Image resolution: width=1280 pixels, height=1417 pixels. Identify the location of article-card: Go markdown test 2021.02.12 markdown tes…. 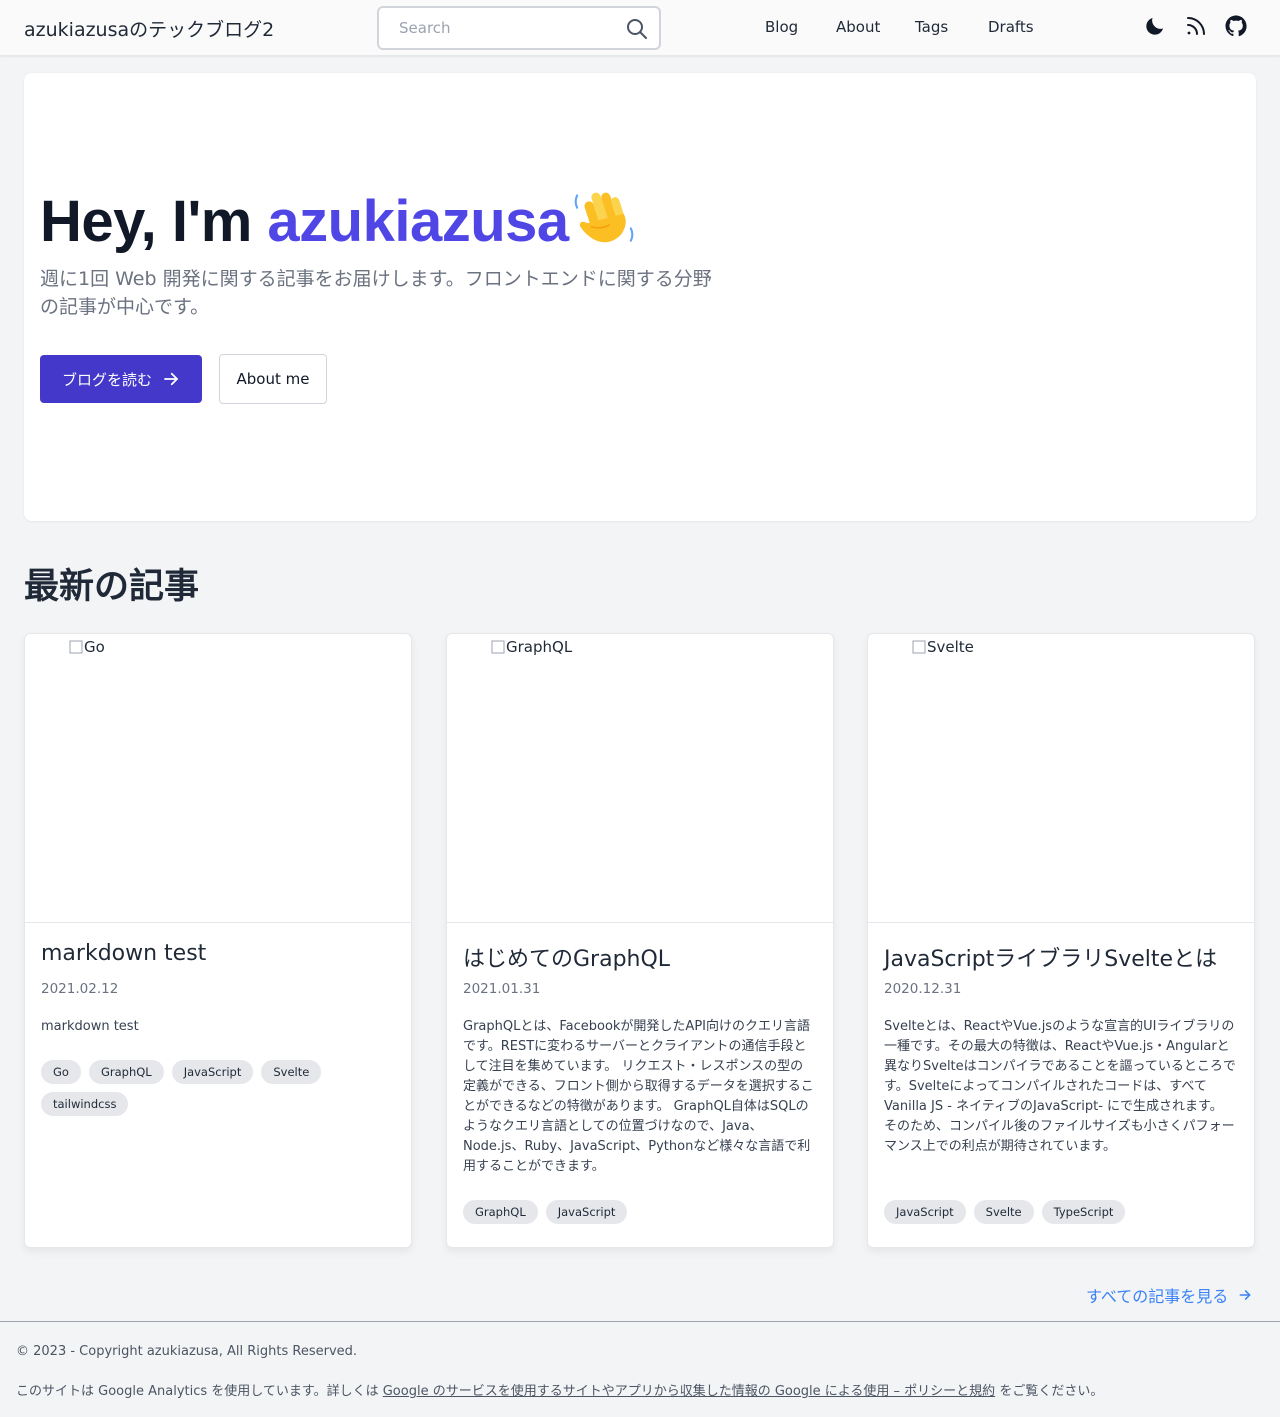
(218, 940).